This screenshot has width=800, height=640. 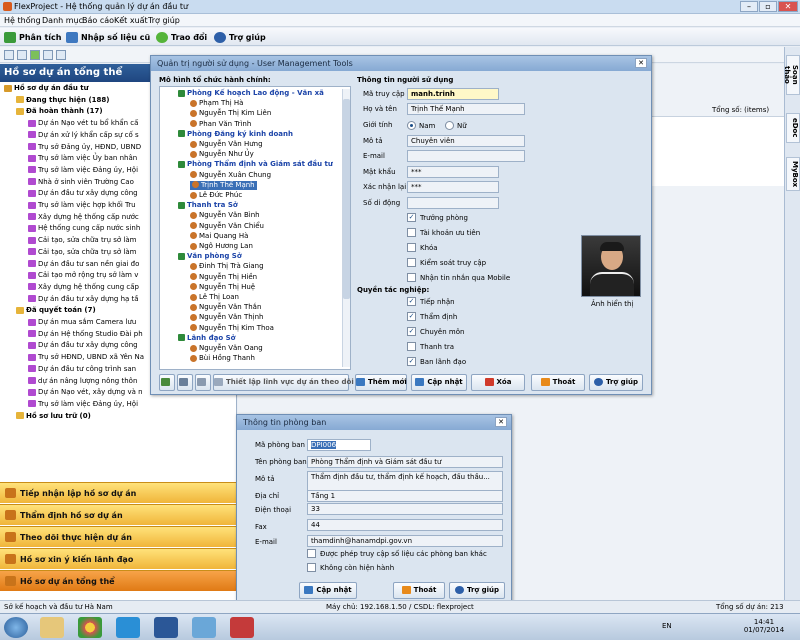 I want to click on org-user-node: Nguyễn Thị Huệ, so click(x=222, y=287).